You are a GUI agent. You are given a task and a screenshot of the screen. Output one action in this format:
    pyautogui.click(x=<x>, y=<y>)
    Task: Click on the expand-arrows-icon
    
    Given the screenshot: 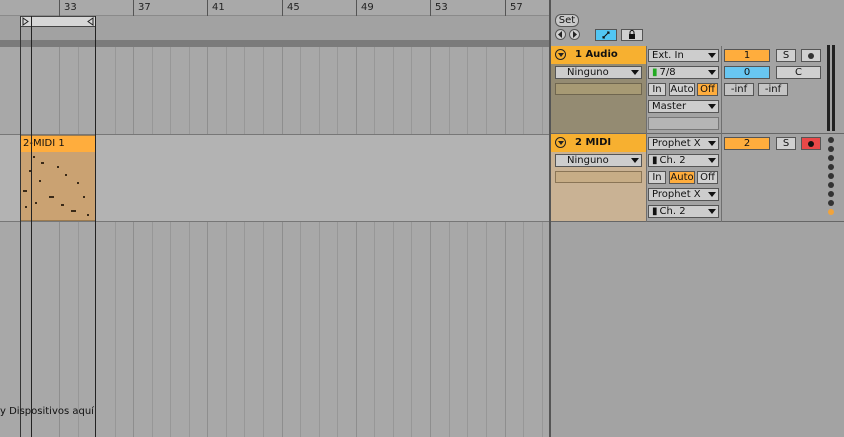 What is the action you would take?
    pyautogui.click(x=606, y=35)
    